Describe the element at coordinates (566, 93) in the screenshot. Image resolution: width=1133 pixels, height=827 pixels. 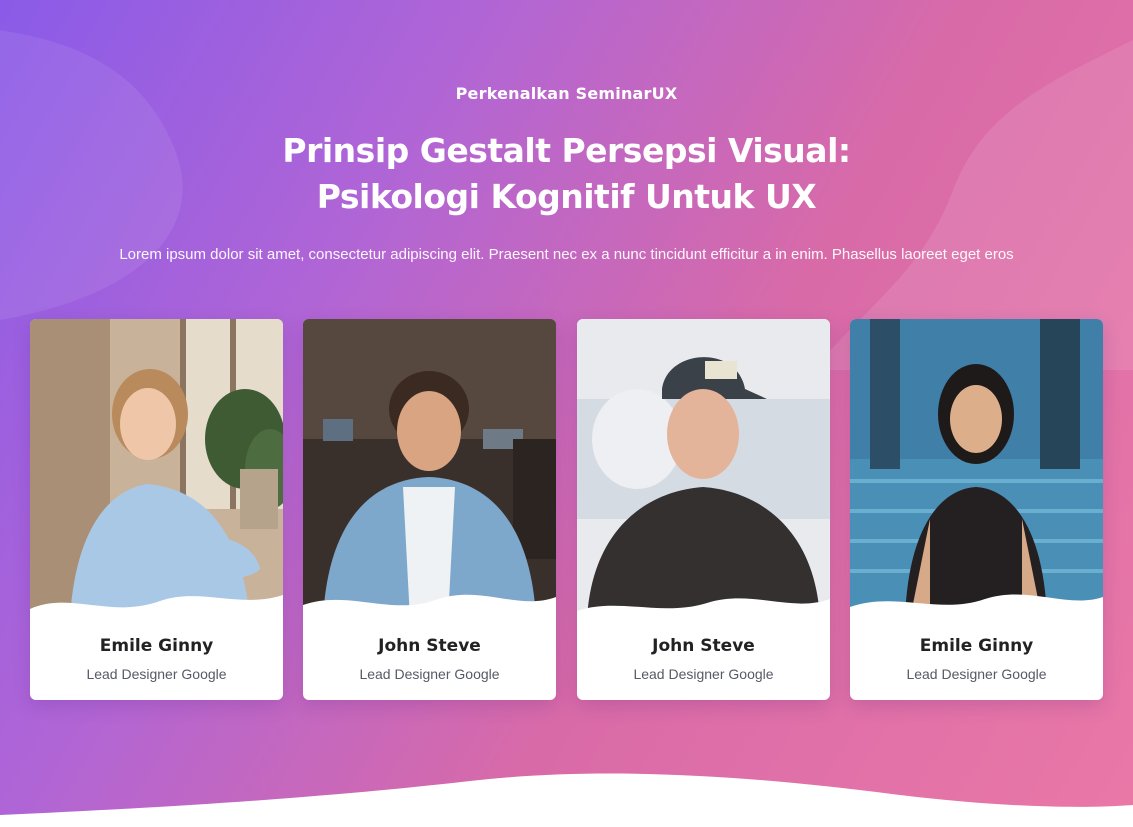
I see `section-eyebrow: Perkenalkan SeminarUX` at that location.